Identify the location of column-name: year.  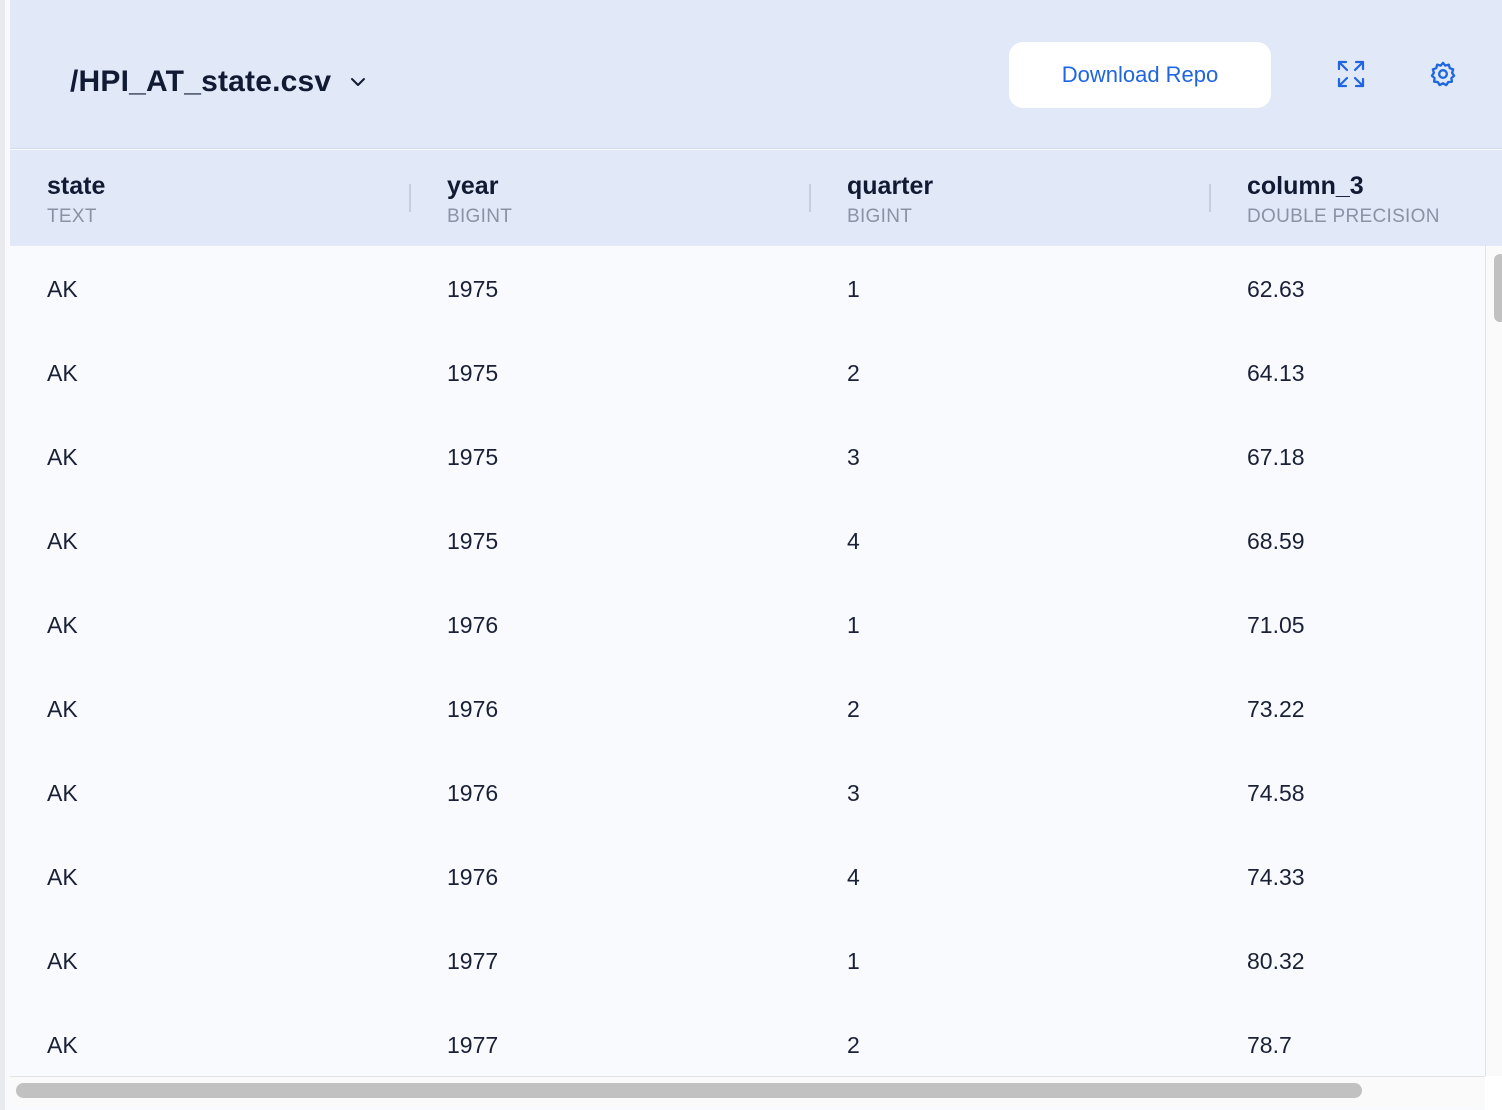
(473, 186).